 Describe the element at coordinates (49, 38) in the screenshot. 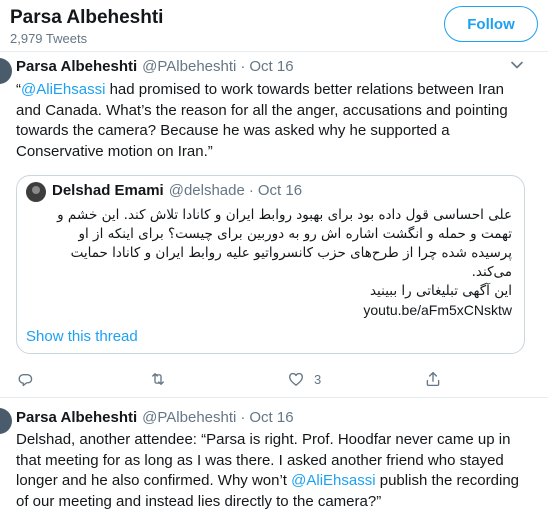

I see `tweet-count: 2,979 Tweets` at that location.